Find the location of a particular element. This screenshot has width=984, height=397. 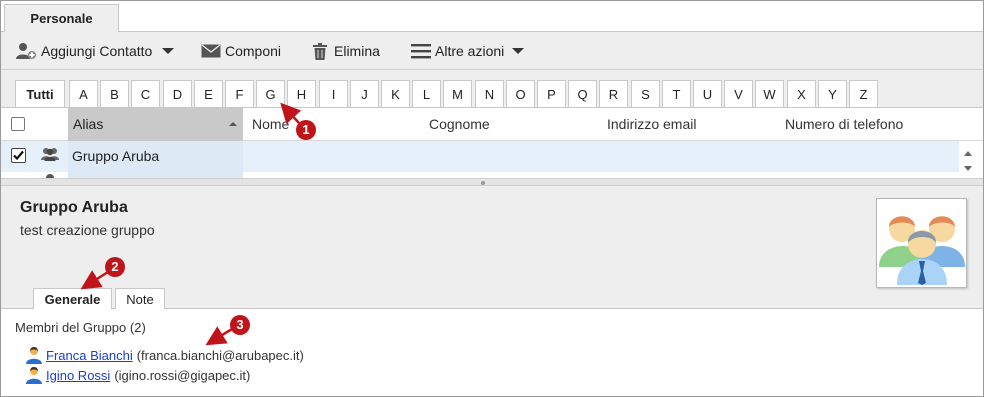

filter-letter-k: K is located at coordinates (395, 93).